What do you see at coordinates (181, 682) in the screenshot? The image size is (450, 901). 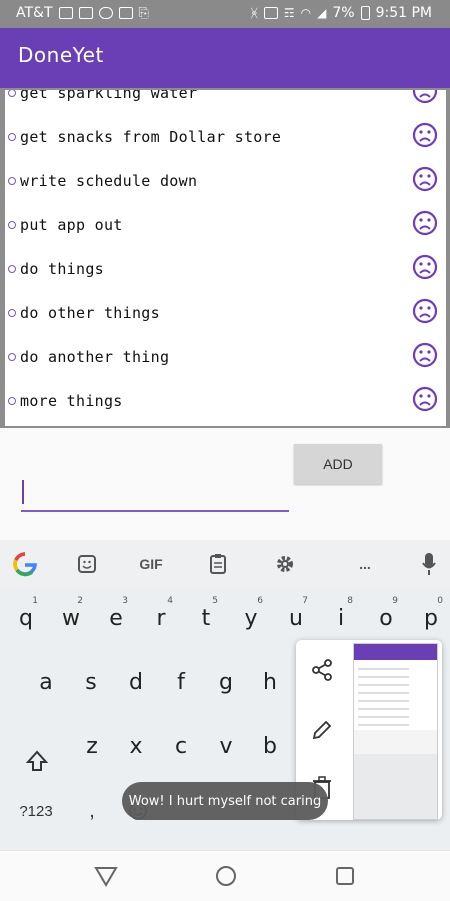 I see `key-f: f` at bounding box center [181, 682].